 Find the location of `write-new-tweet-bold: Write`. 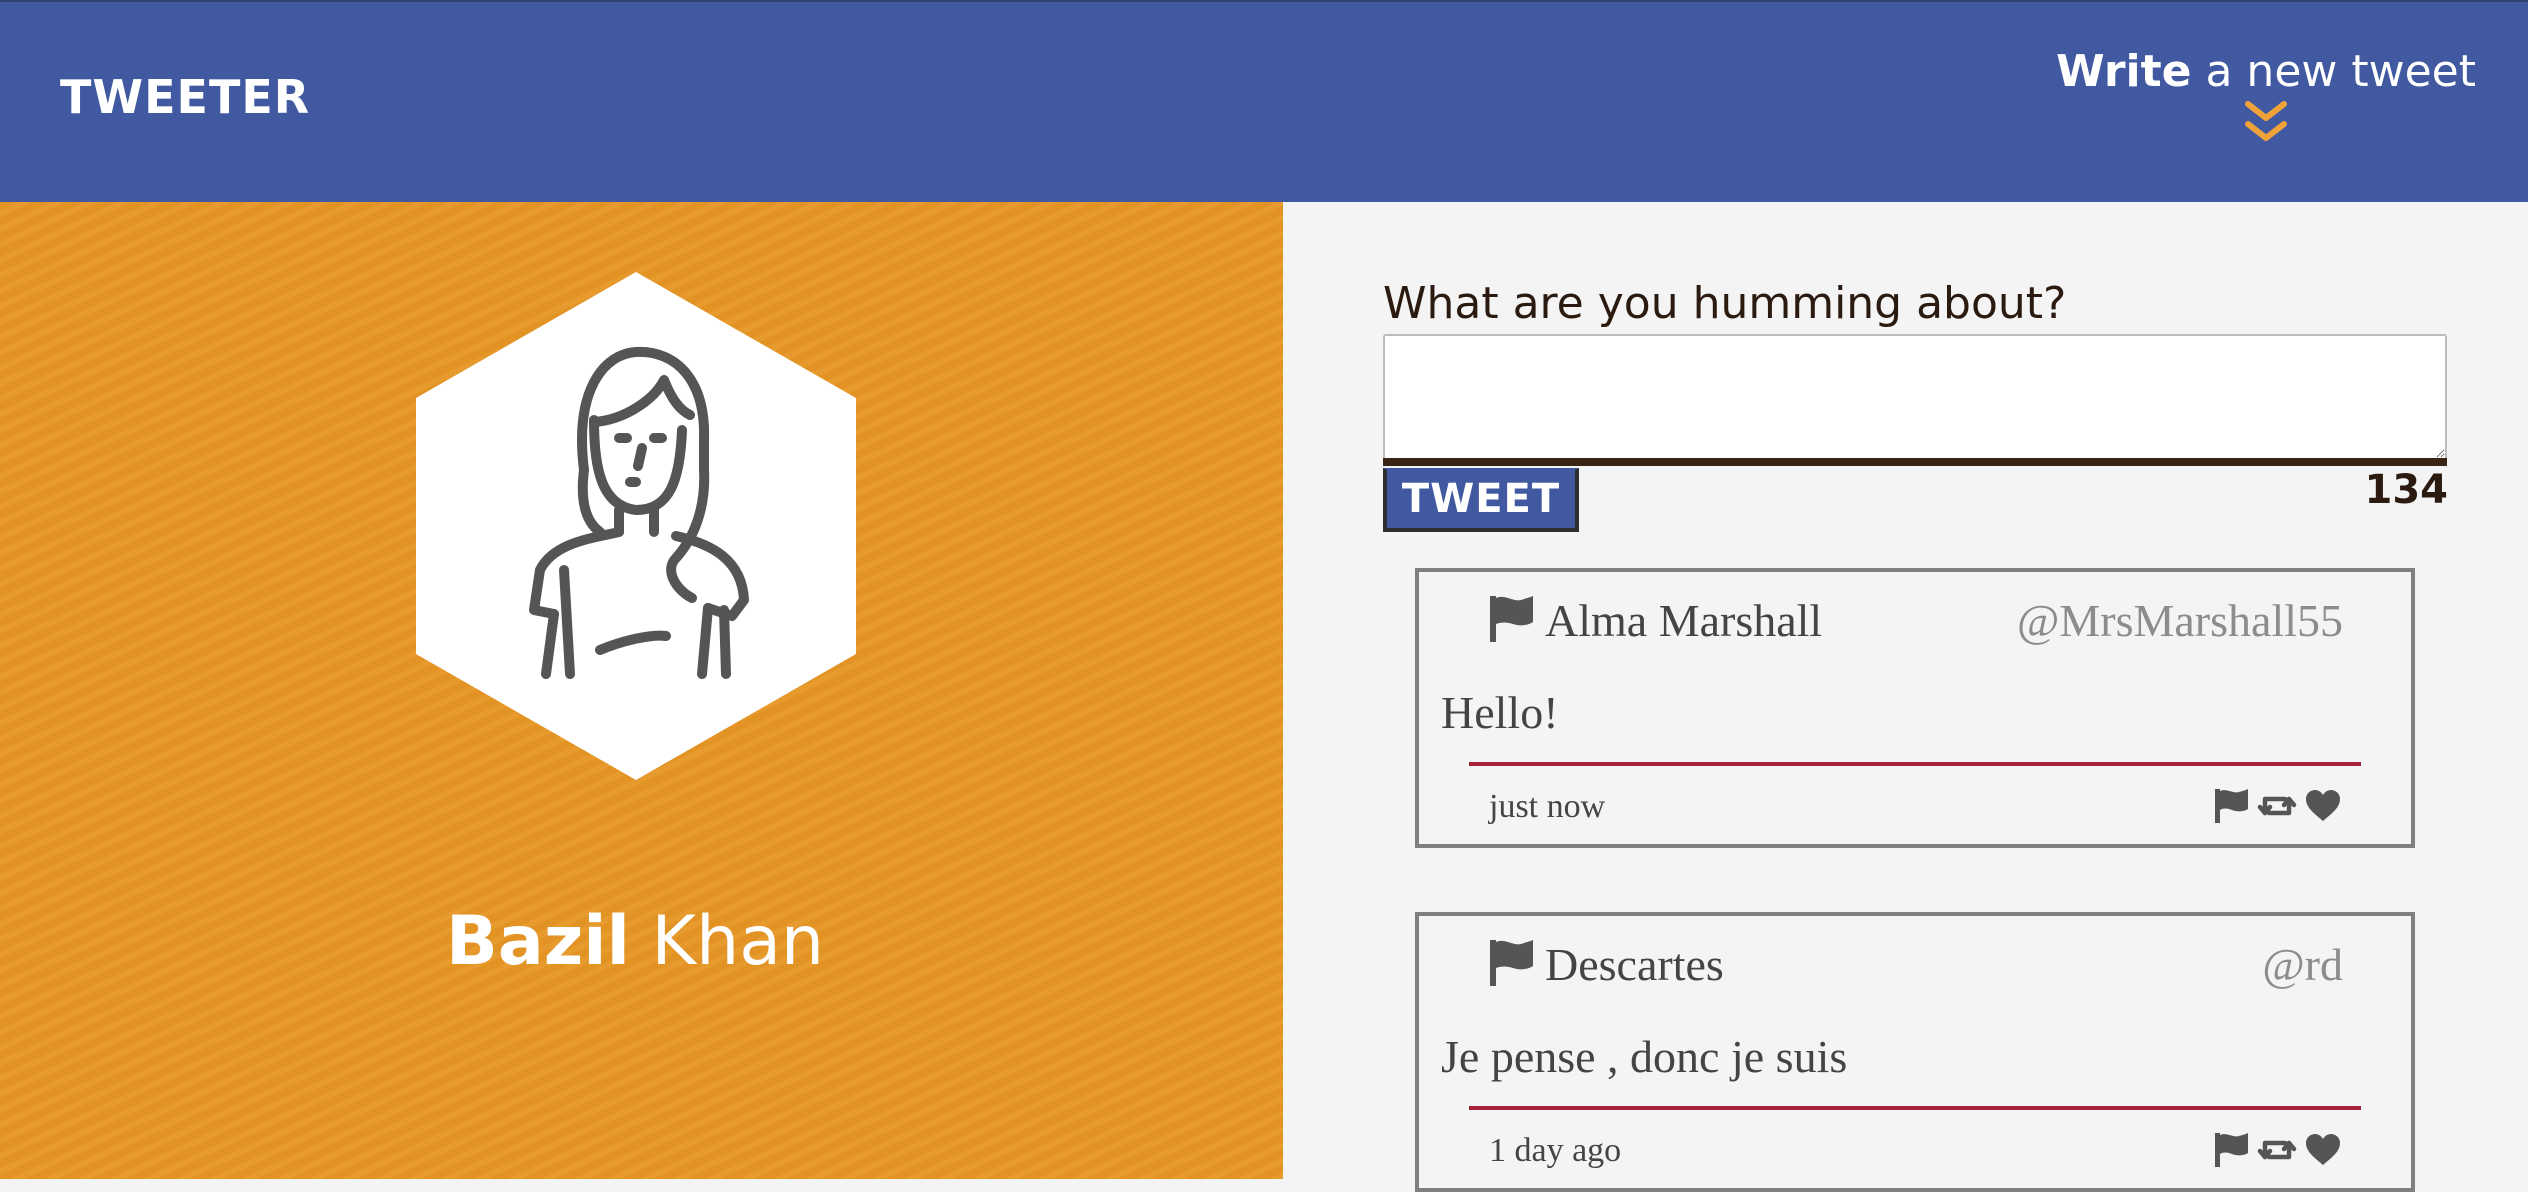

write-new-tweet-bold: Write is located at coordinates (2124, 71).